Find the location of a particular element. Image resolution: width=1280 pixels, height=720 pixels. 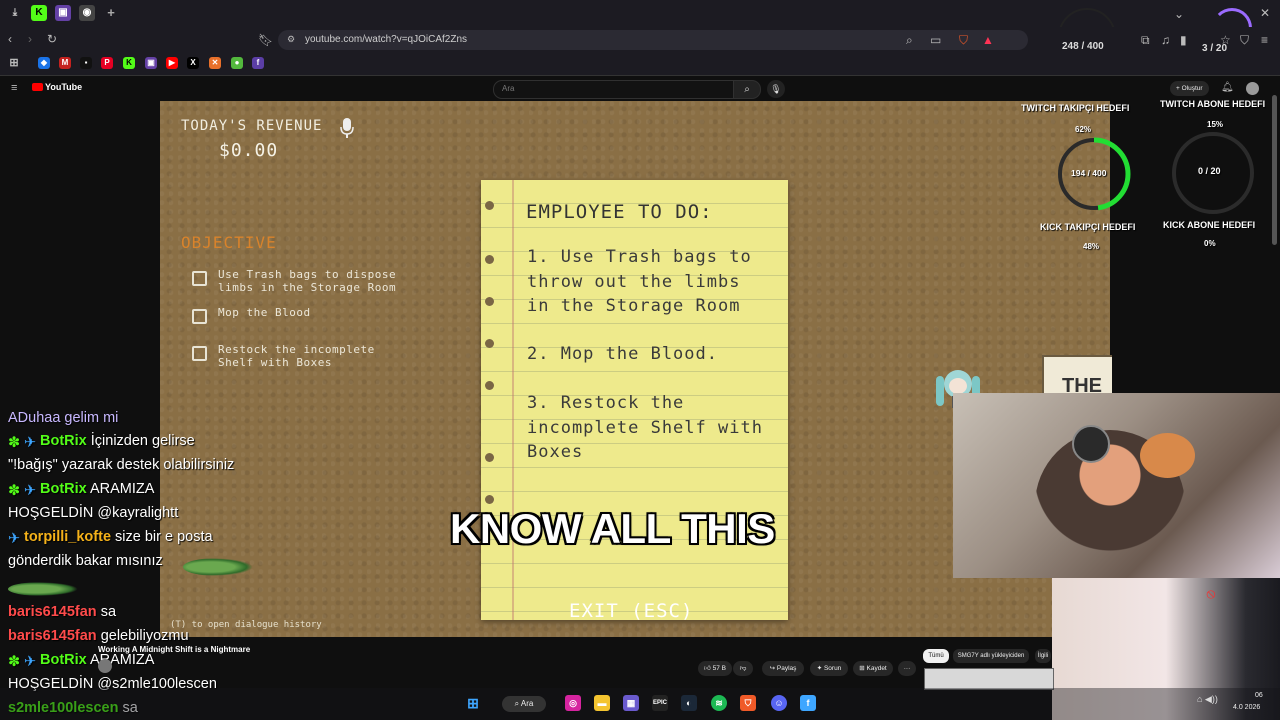

notifications-icon: 🔔︎ is located at coordinates (1227, 87).